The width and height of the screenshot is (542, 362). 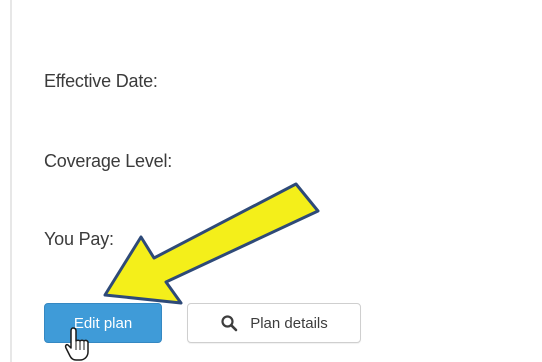 What do you see at coordinates (79, 239) in the screenshot?
I see `you-pay-label: You Pay:` at bounding box center [79, 239].